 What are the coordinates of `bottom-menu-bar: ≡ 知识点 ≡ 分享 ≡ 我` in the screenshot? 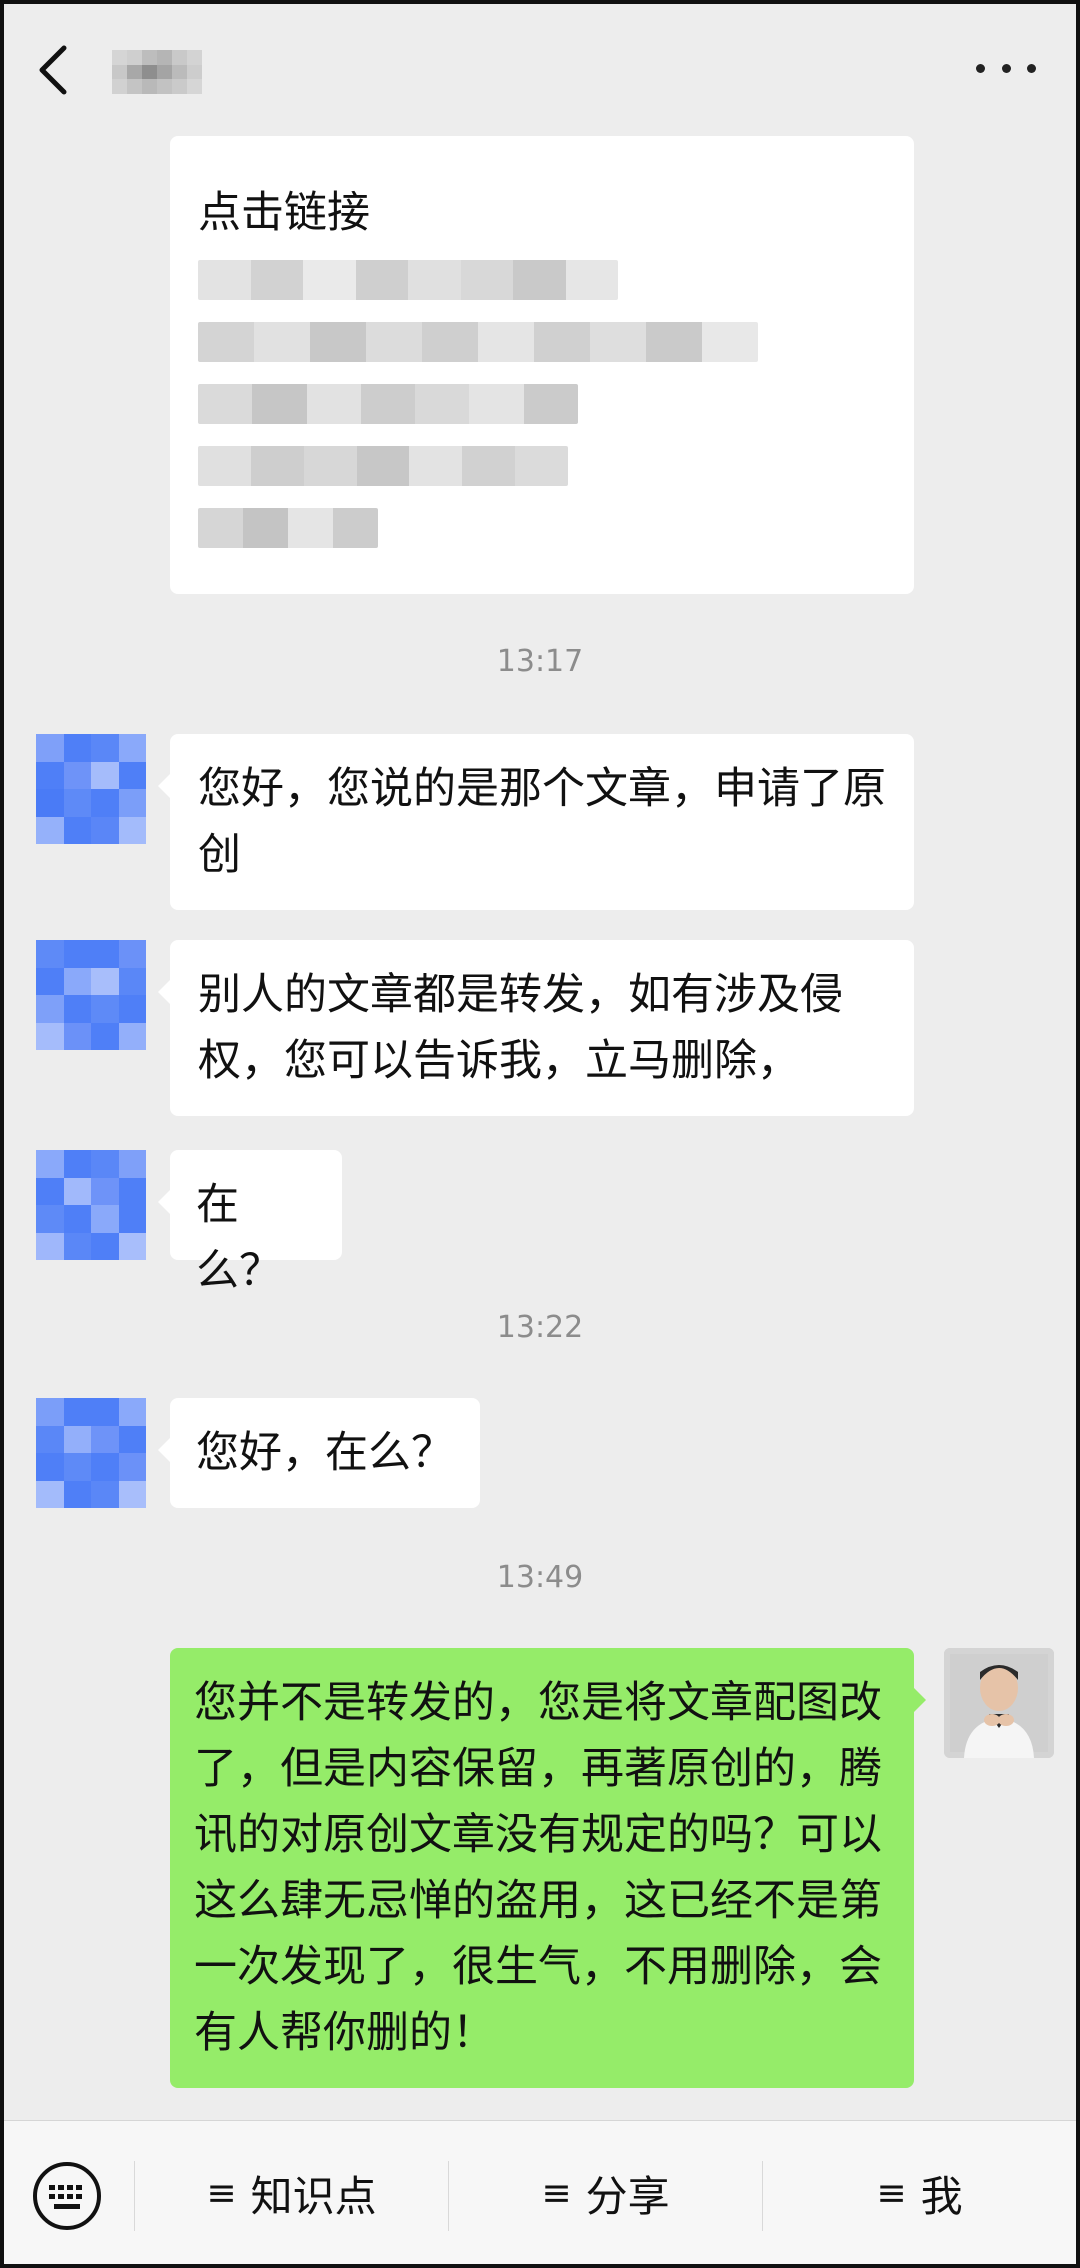 It's located at (540, 2192).